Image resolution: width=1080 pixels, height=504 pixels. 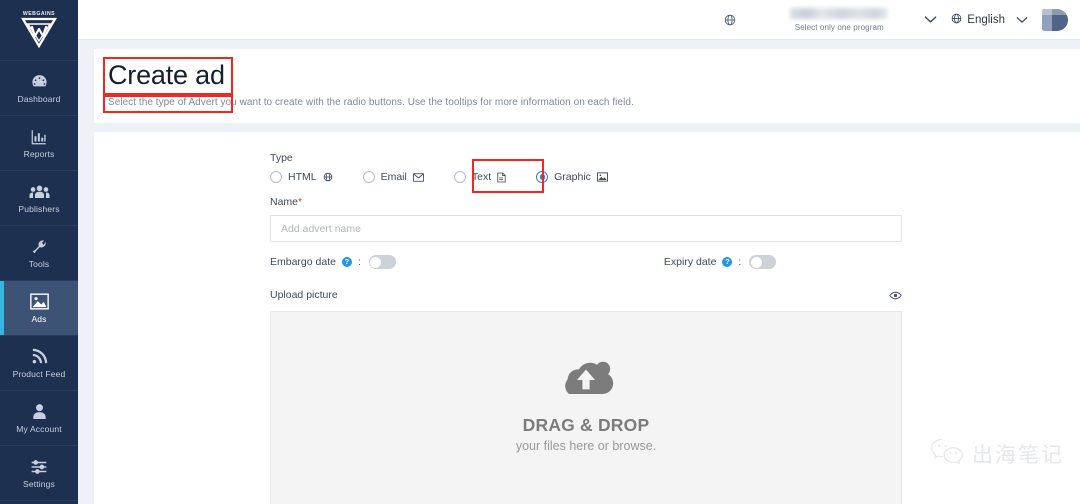 What do you see at coordinates (39, 466) in the screenshot?
I see `sliders-settings-icon` at bounding box center [39, 466].